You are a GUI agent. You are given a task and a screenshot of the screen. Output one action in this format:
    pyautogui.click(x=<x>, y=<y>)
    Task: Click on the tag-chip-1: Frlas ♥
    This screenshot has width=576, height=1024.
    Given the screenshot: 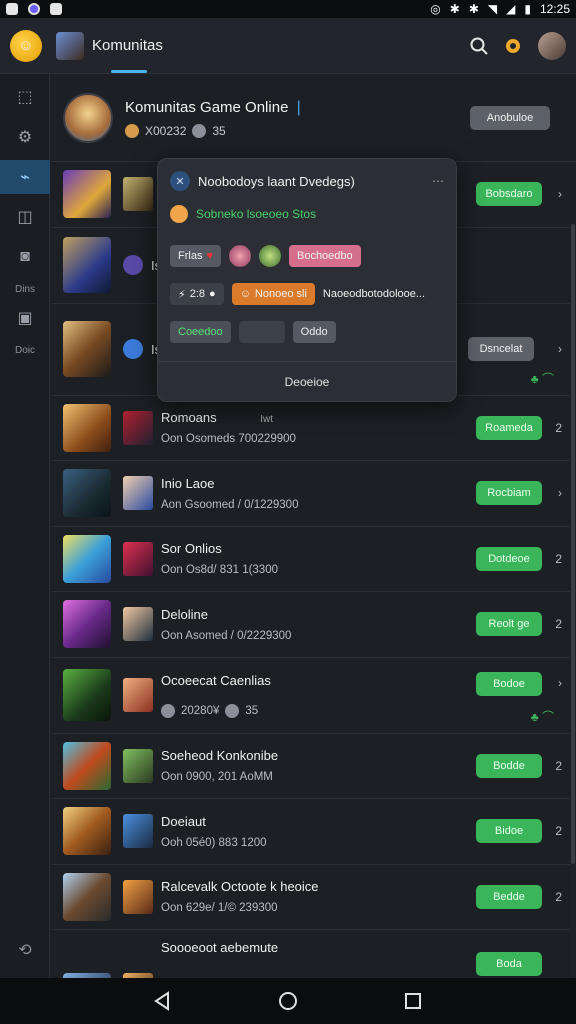 What is the action you would take?
    pyautogui.click(x=195, y=256)
    